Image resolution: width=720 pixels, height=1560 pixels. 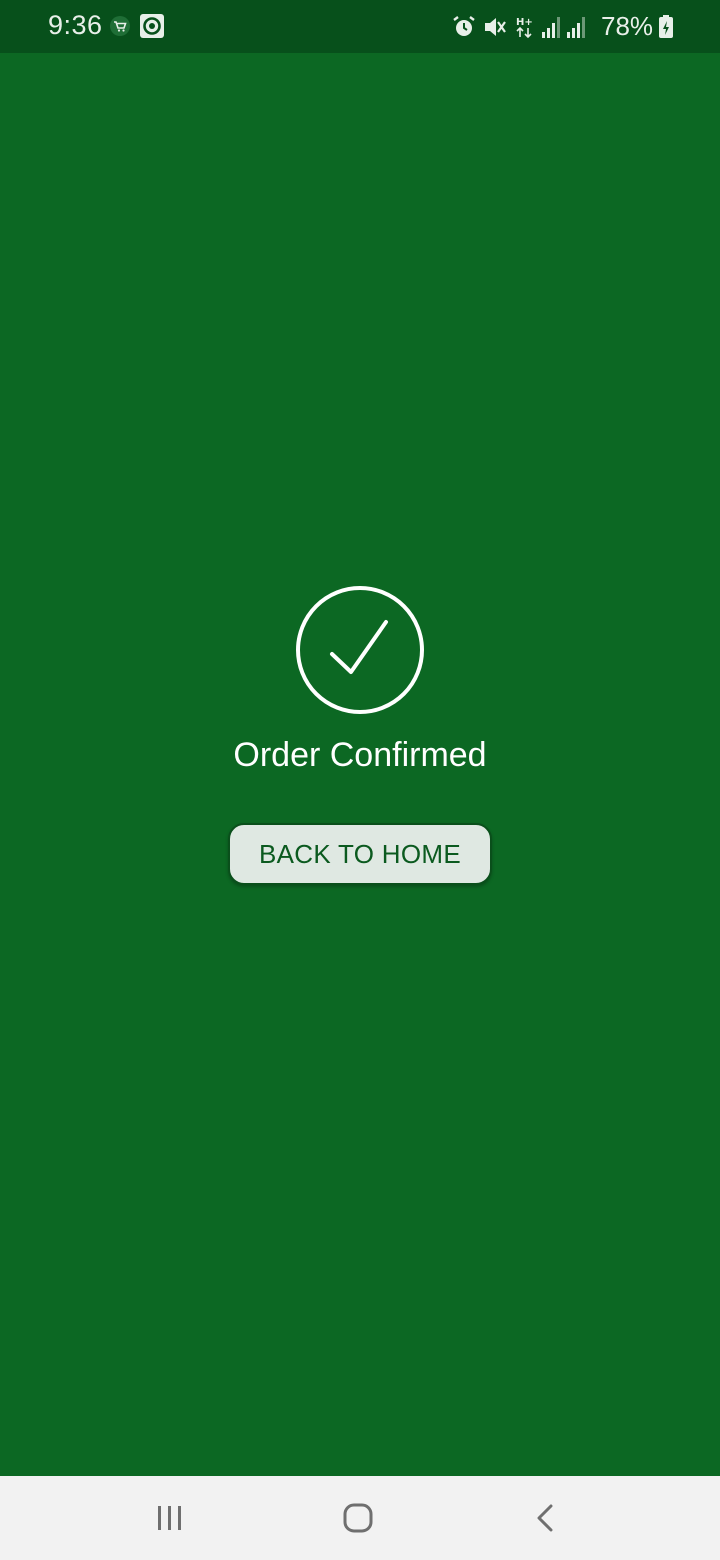 What do you see at coordinates (360, 650) in the screenshot?
I see `check-circle-icon` at bounding box center [360, 650].